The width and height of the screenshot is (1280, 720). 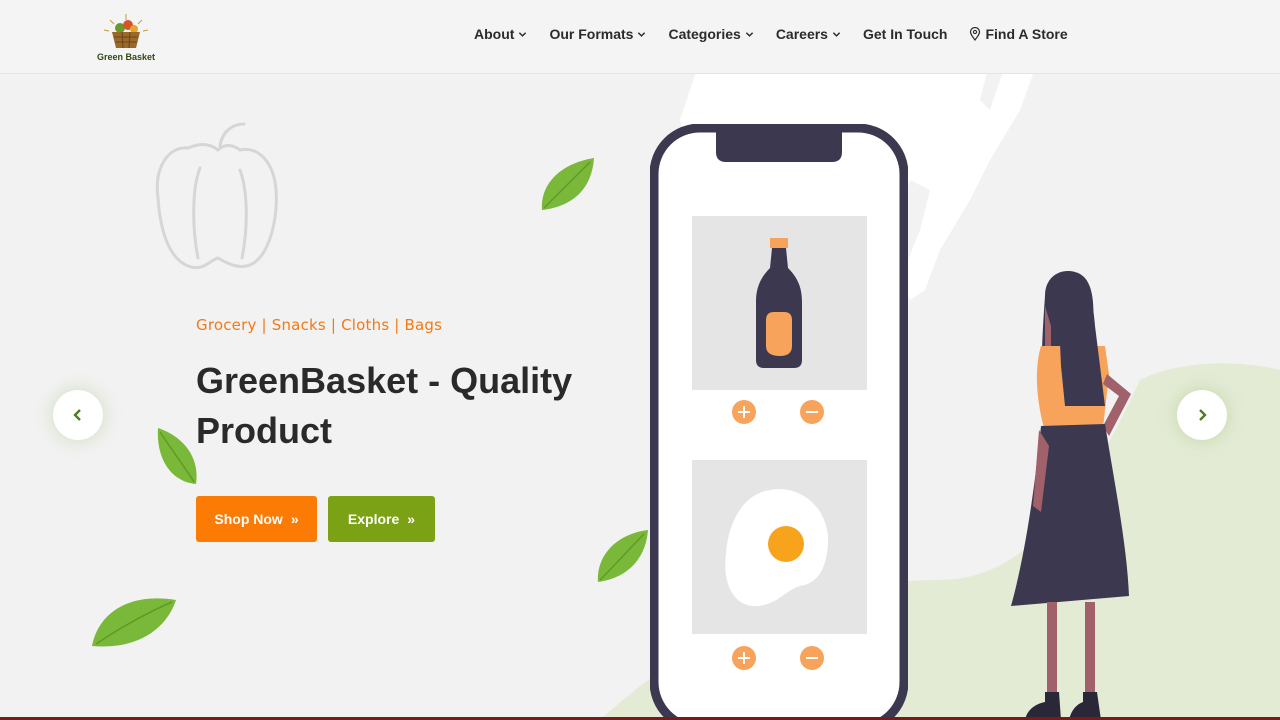 I want to click on explore-label: Explore, so click(x=373, y=519).